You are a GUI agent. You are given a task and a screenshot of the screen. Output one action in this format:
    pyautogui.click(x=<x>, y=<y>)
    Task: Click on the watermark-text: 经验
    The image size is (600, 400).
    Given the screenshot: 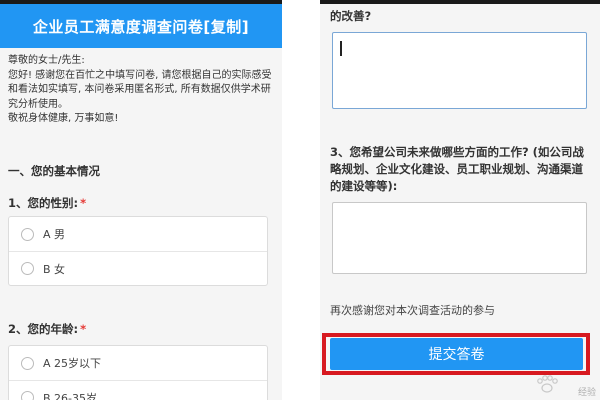 What is the action you would take?
    pyautogui.click(x=586, y=393)
    